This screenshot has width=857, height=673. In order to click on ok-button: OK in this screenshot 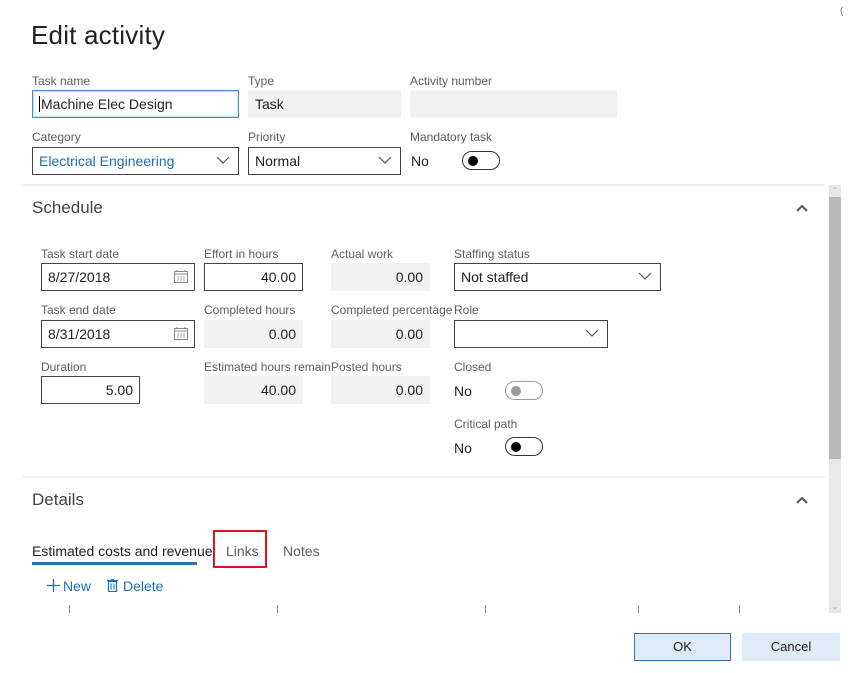, I will do `click(682, 647)`.